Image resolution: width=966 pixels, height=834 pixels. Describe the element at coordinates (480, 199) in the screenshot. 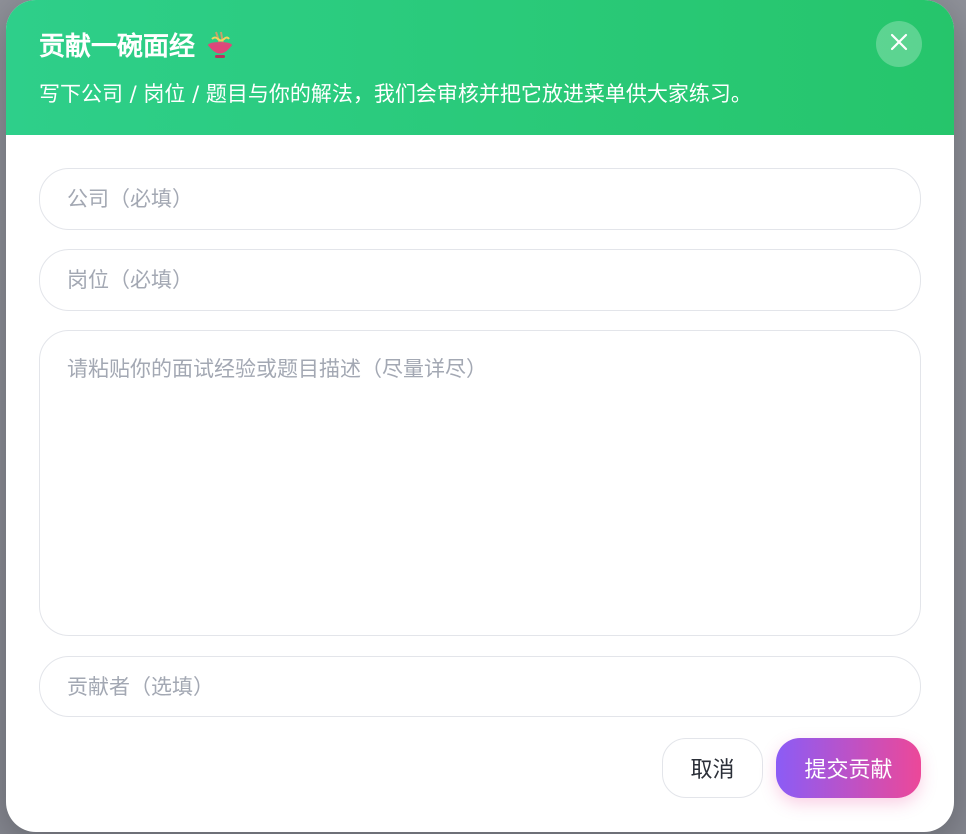

I see `company-input` at that location.